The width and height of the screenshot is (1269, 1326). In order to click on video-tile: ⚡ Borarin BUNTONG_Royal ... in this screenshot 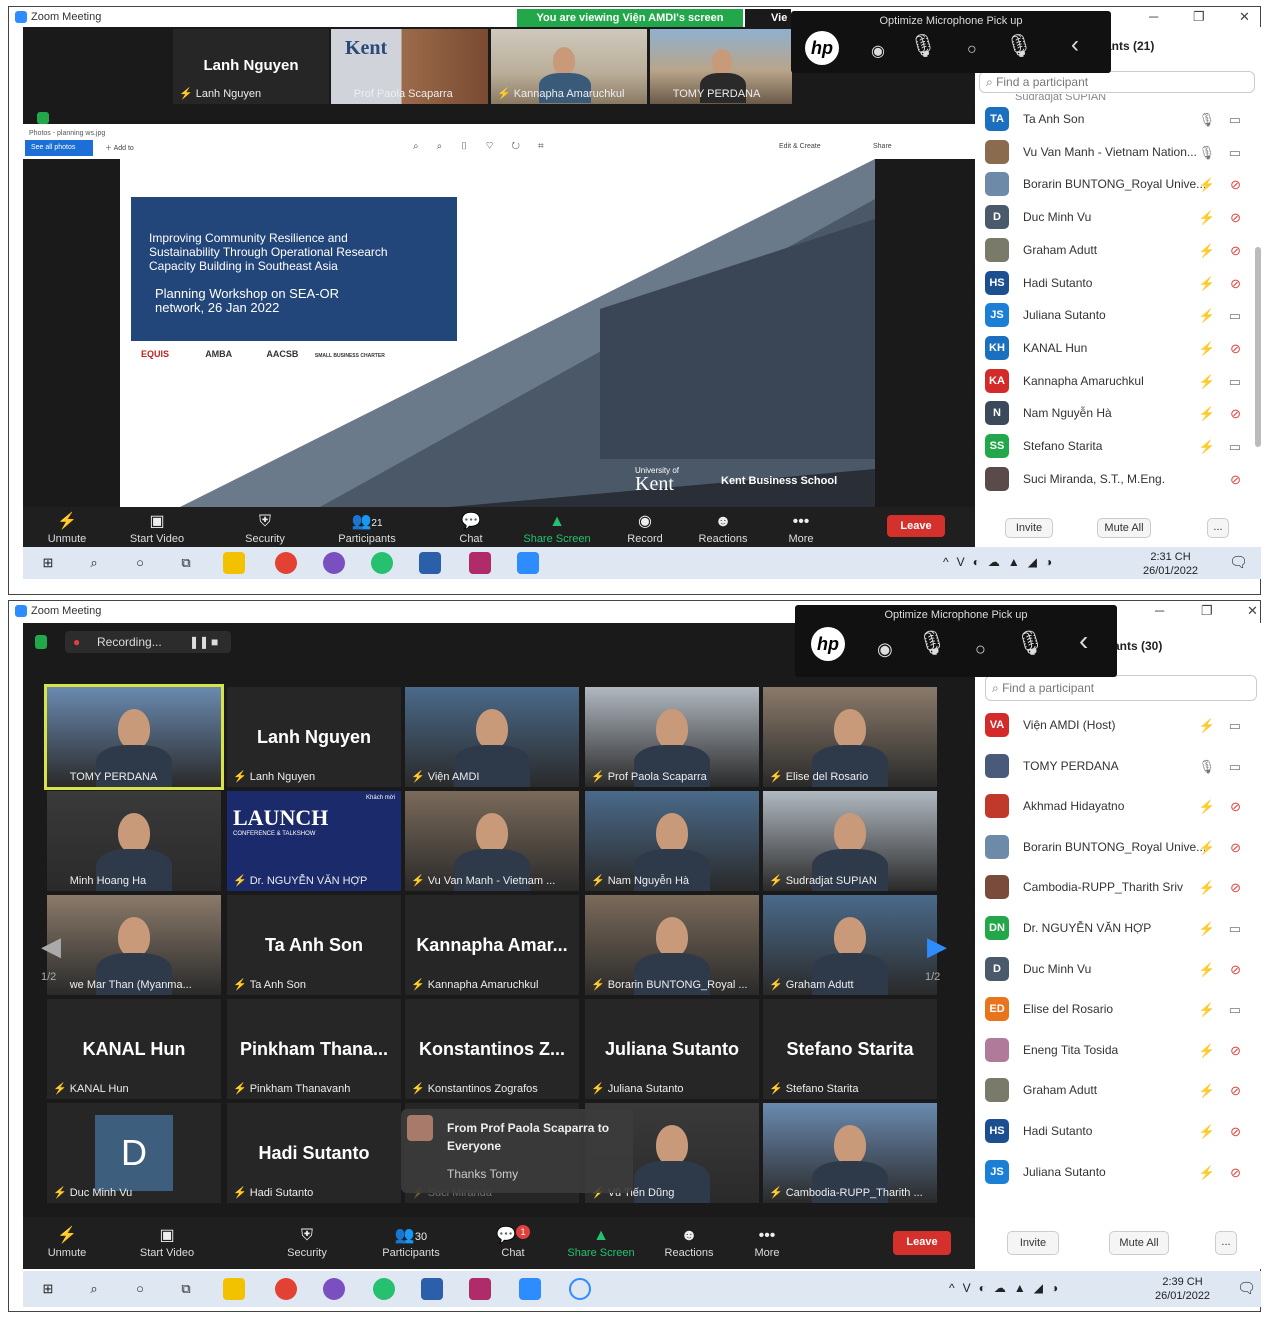, I will do `click(672, 945)`.